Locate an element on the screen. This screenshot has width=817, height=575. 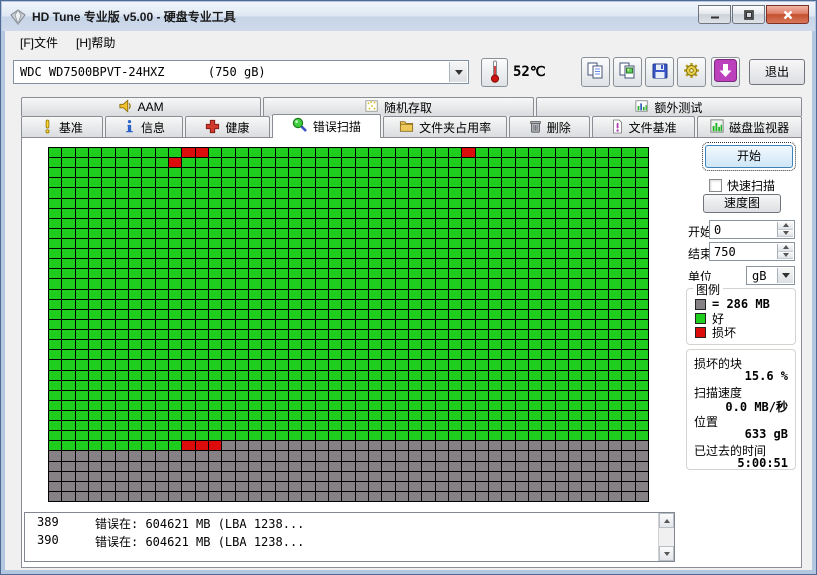
scroll-up-button is located at coordinates (666, 520).